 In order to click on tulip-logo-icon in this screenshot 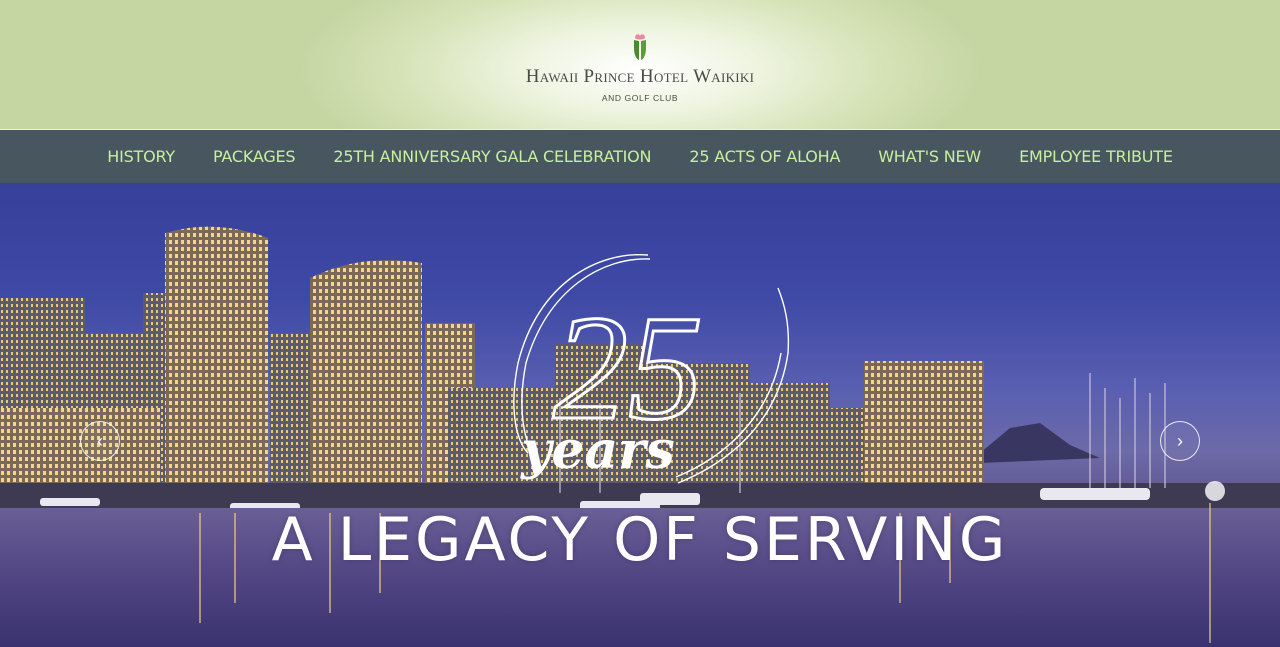, I will do `click(640, 47)`.